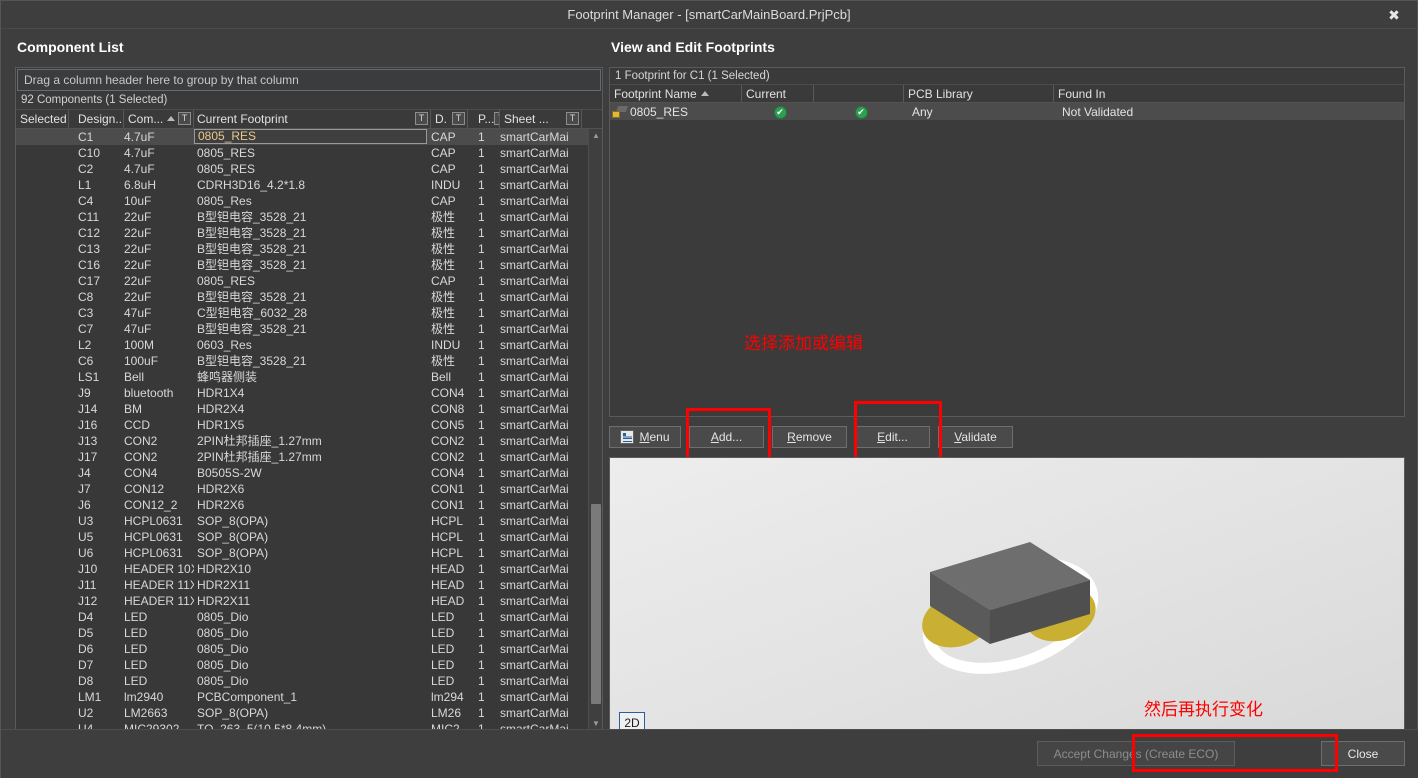 The width and height of the screenshot is (1418, 778). What do you see at coordinates (151, 504) in the screenshot?
I see `cell-comment: CON12_2` at bounding box center [151, 504].